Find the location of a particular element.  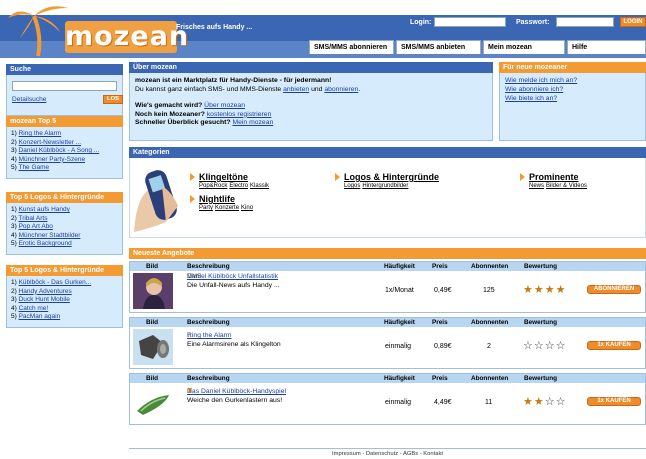

search-box: Suche Detailsuche LOS is located at coordinates (64, 90).